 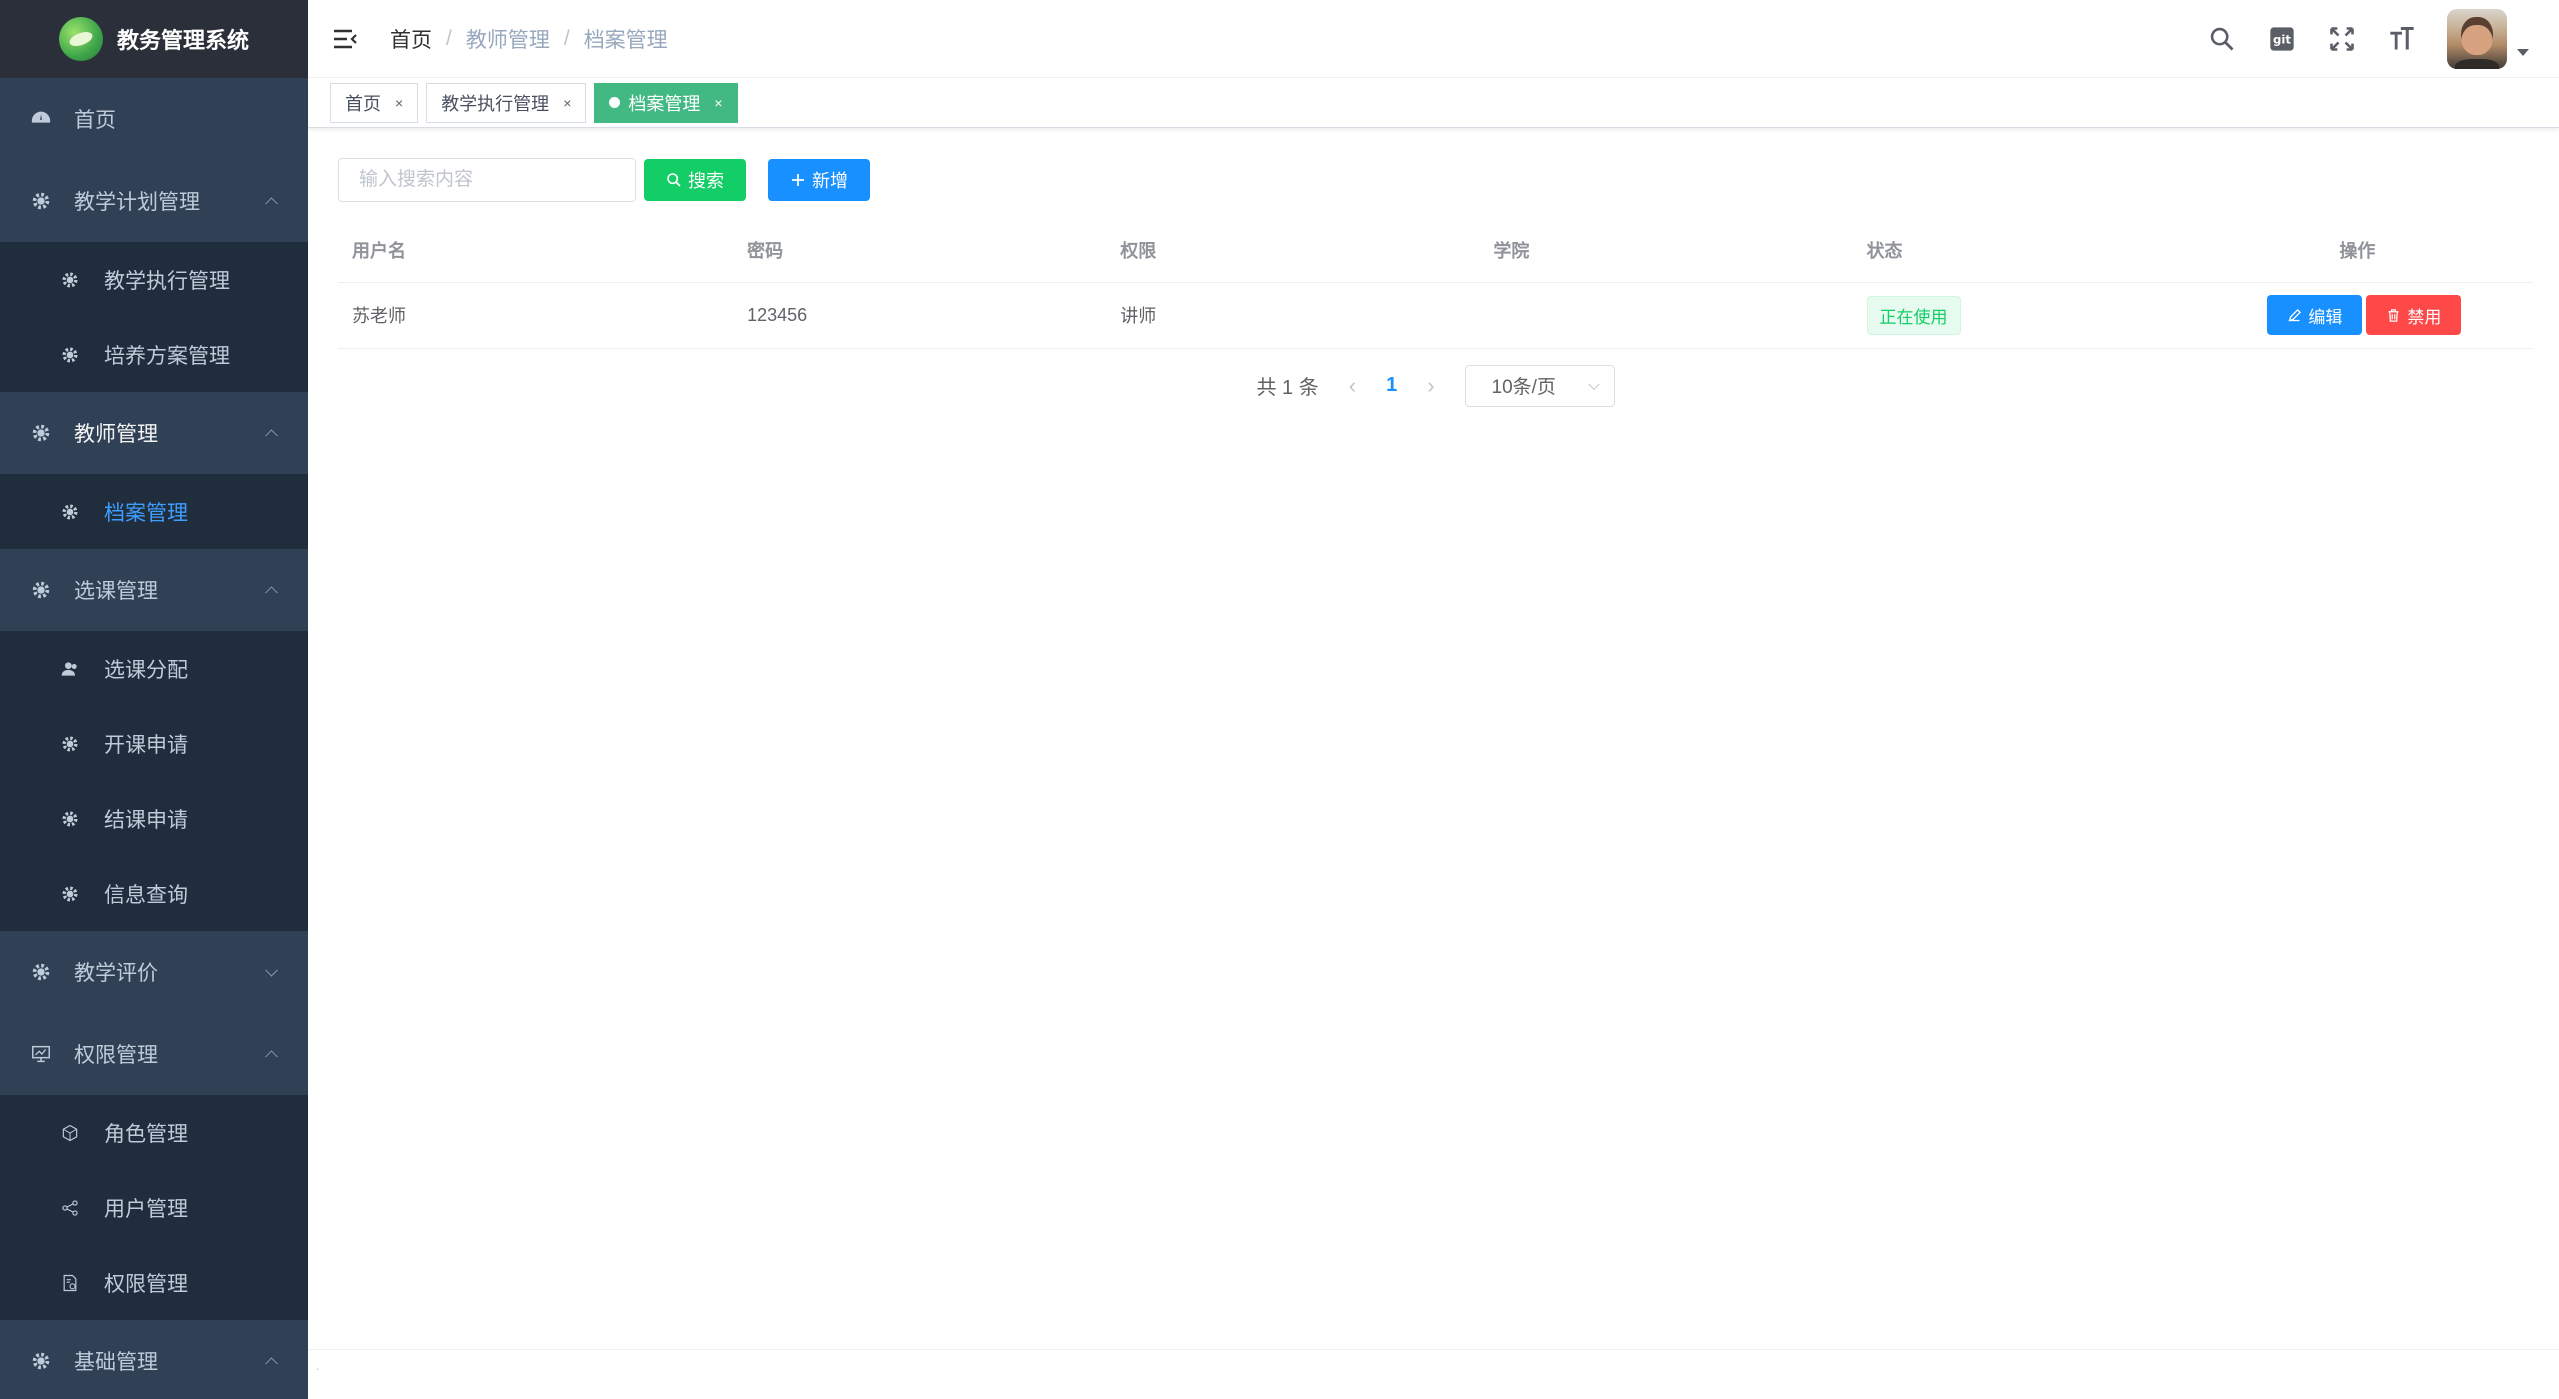 What do you see at coordinates (154, 354) in the screenshot?
I see `sidebar-item-training-plan: 培养方案管理` at bounding box center [154, 354].